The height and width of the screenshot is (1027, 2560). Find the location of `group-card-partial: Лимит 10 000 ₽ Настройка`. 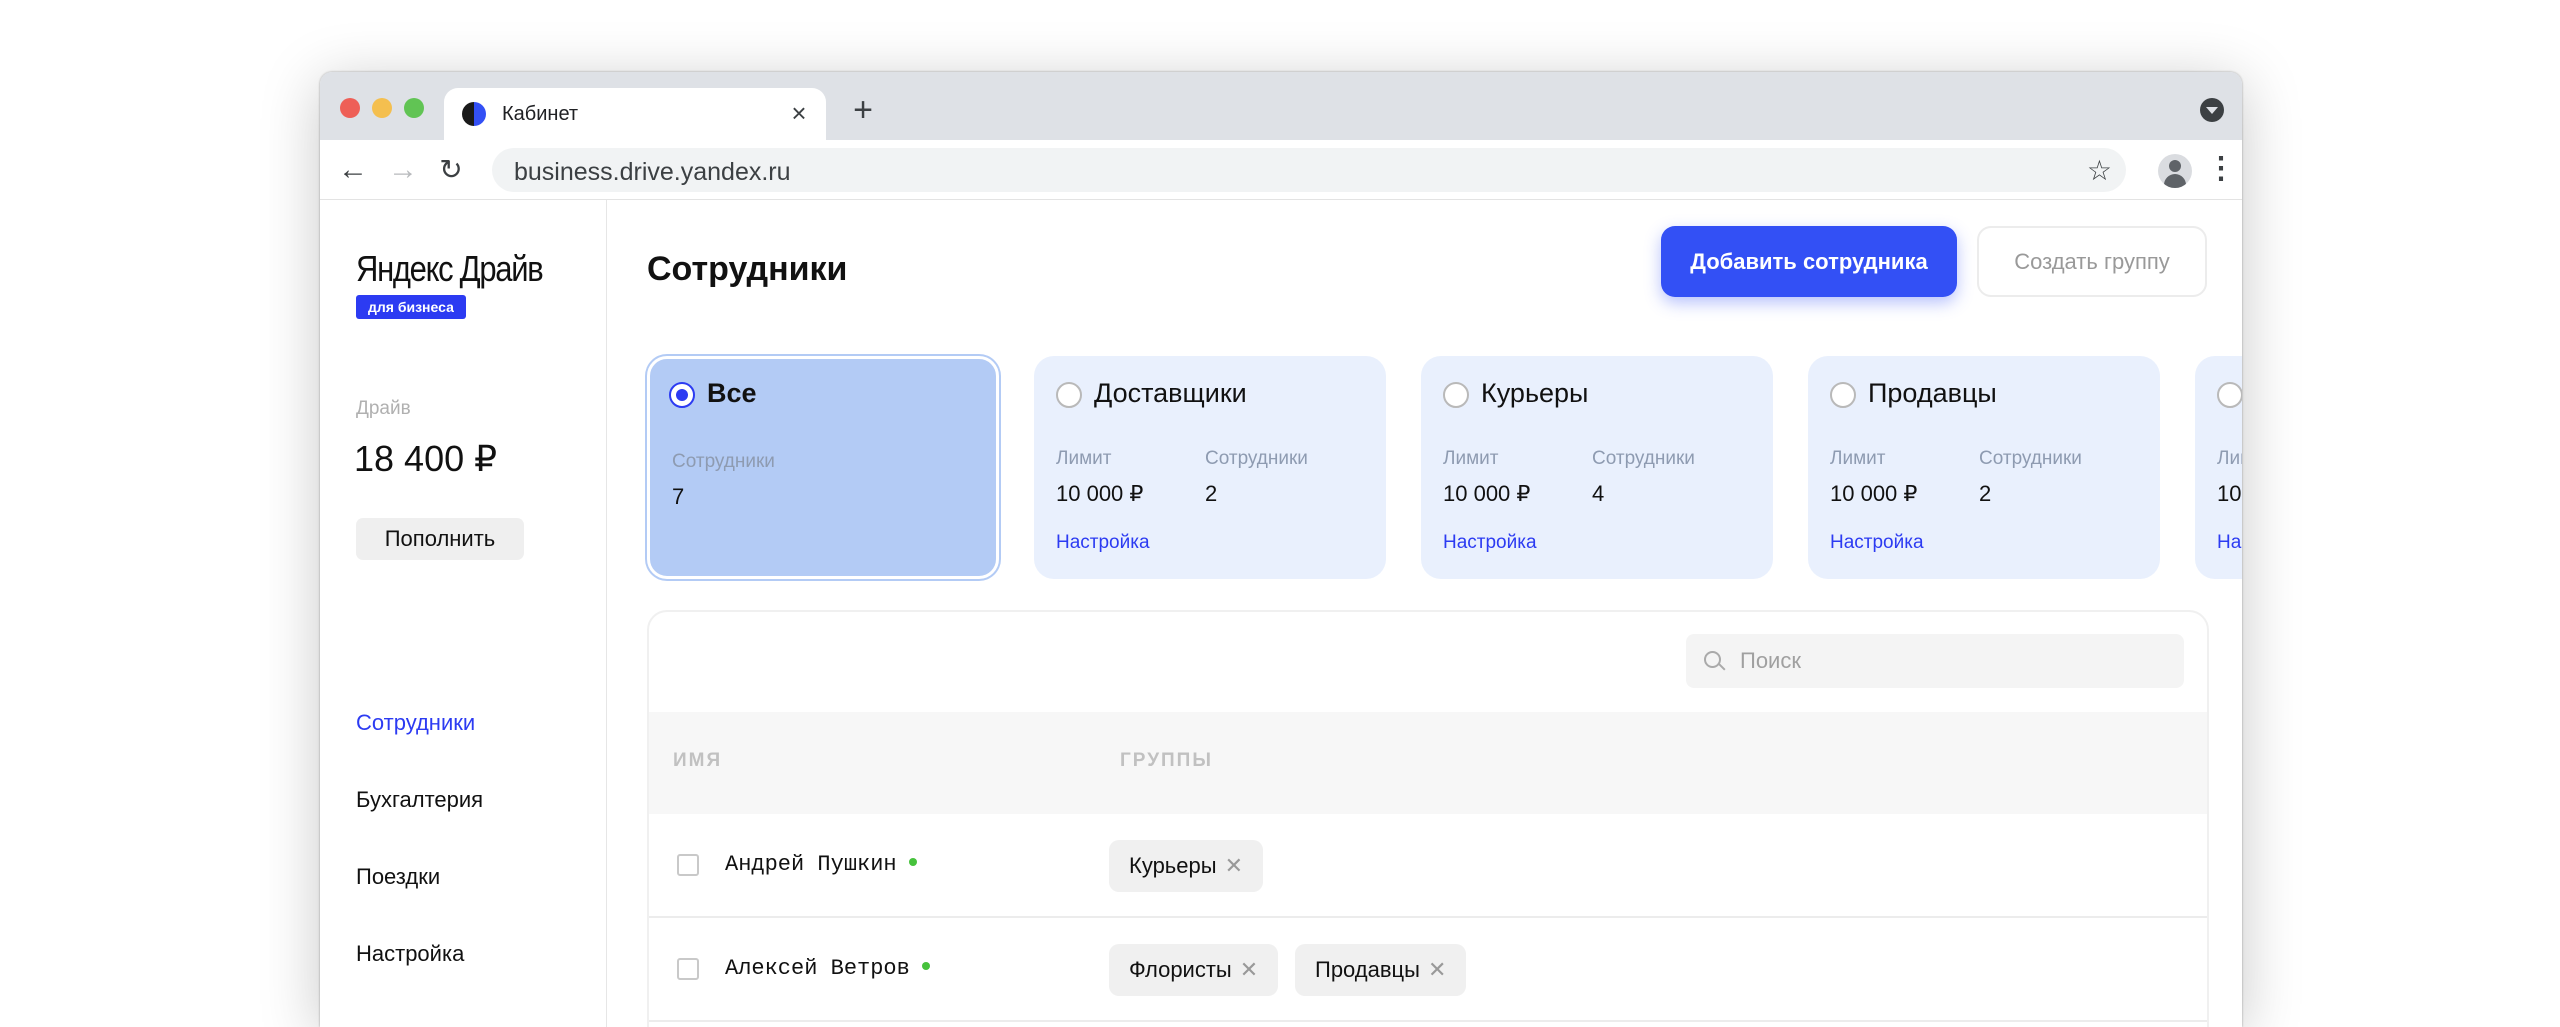

group-card-partial: Лимит 10 000 ₽ Настройка is located at coordinates (2218, 467).